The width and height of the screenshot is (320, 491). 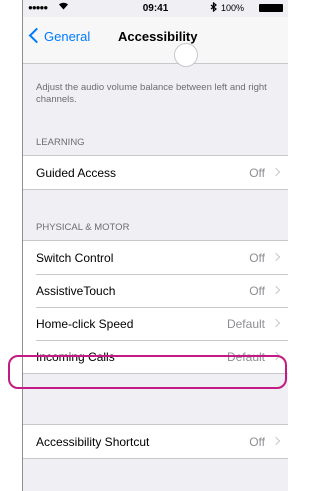 I want to click on cell-label: Switch Control, so click(x=75, y=258).